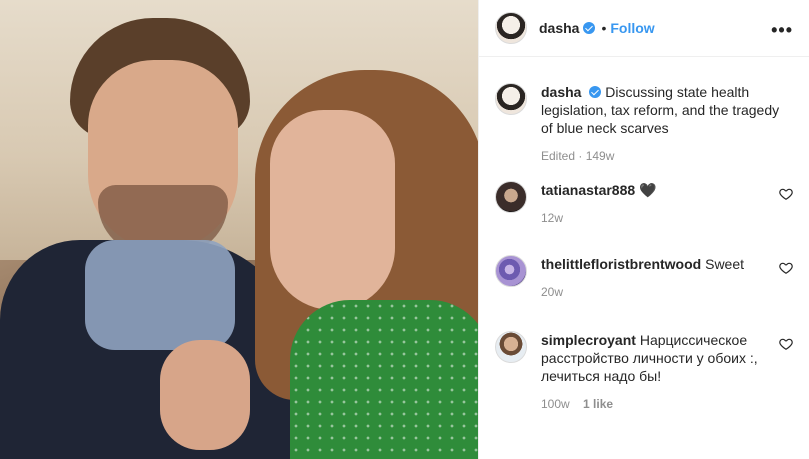 The image size is (809, 459). I want to click on comment-username: thelittlefloristbrentwood, so click(621, 264).